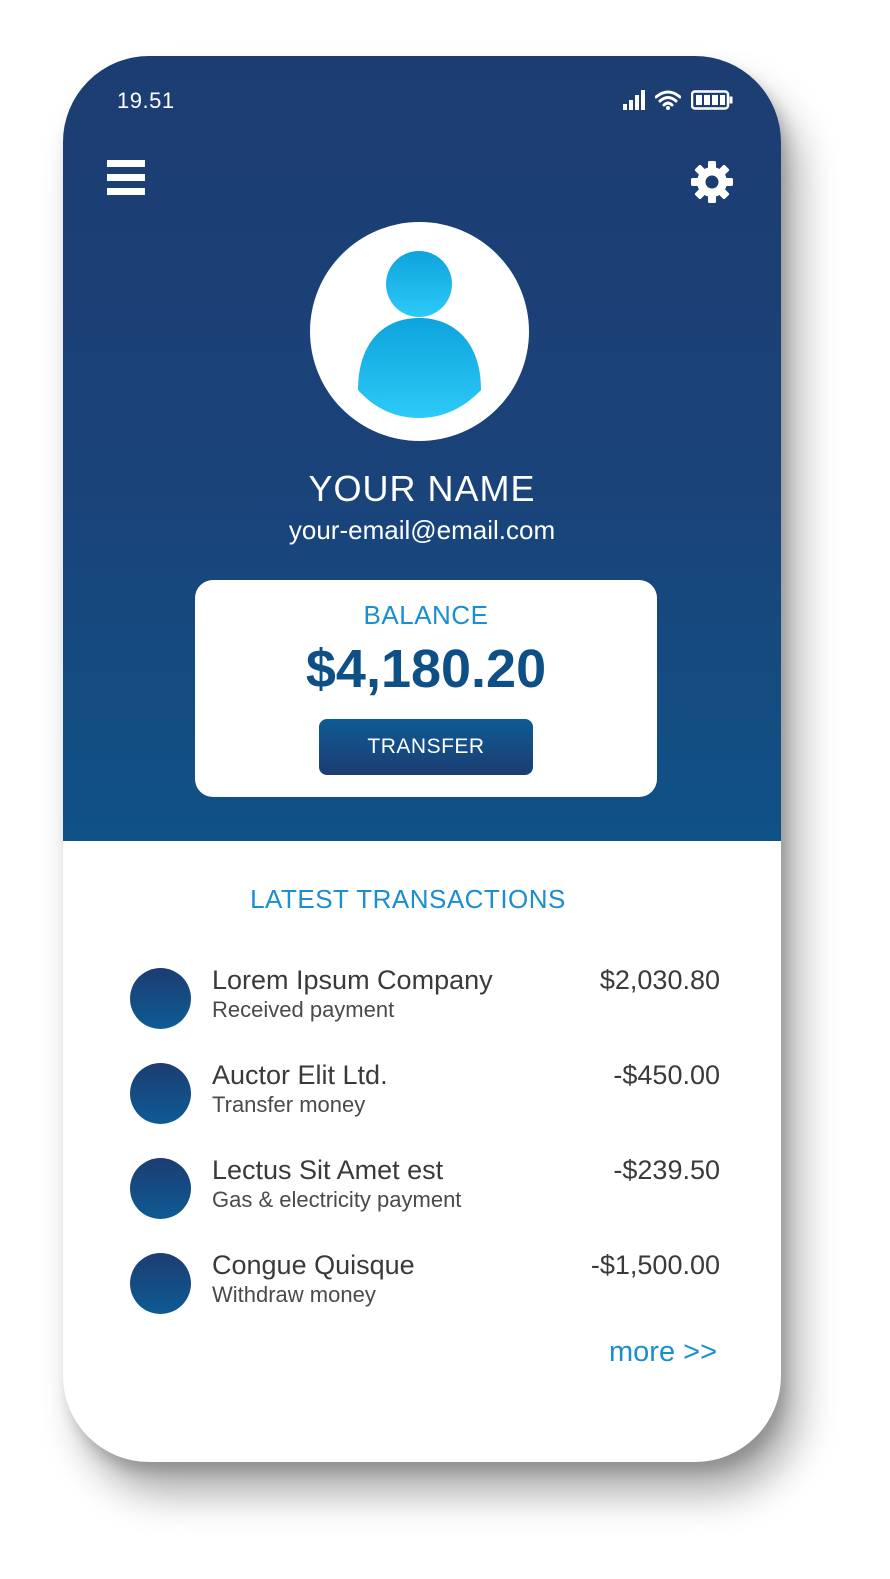 This screenshot has width=890, height=1579. Describe the element at coordinates (655, 1265) in the screenshot. I see `transaction-amount: -$1,500.00` at that location.